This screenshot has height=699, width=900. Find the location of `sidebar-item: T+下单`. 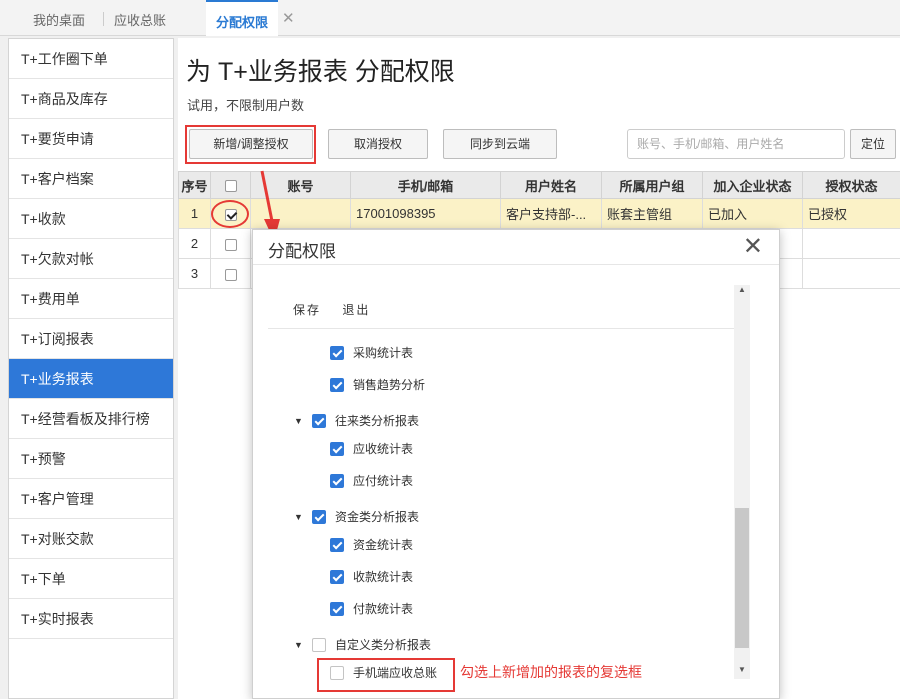

sidebar-item: T+下单 is located at coordinates (91, 579).